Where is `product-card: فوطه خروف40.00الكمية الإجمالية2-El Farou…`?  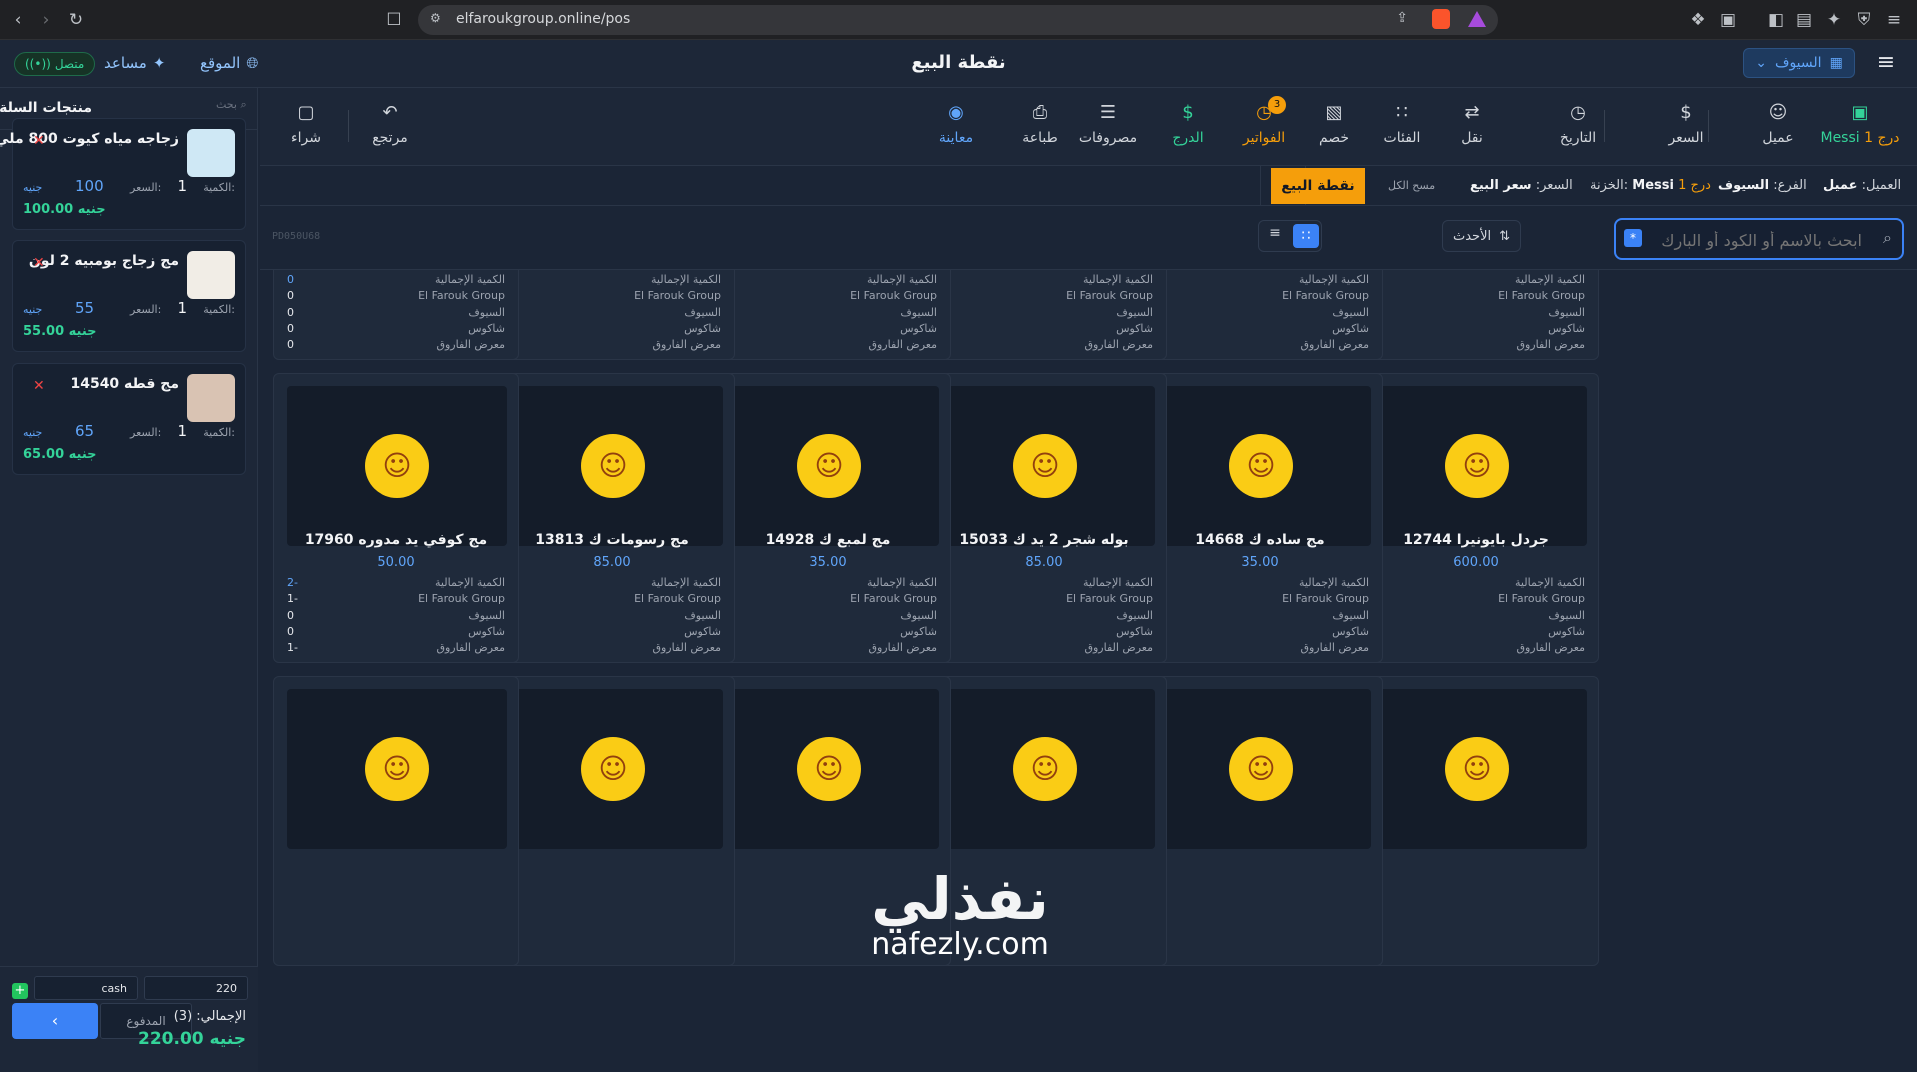 product-card: فوطه خروف40.00الكمية الإجمالية2-El Farou… is located at coordinates (828, 315).